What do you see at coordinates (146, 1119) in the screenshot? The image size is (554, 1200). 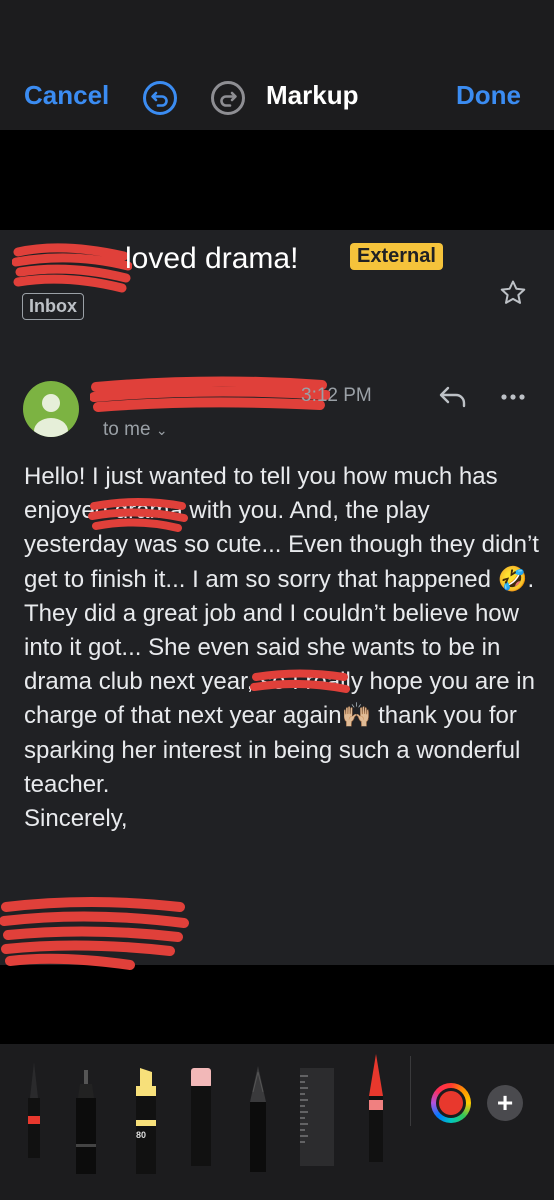 I see `highlighter-tool` at bounding box center [146, 1119].